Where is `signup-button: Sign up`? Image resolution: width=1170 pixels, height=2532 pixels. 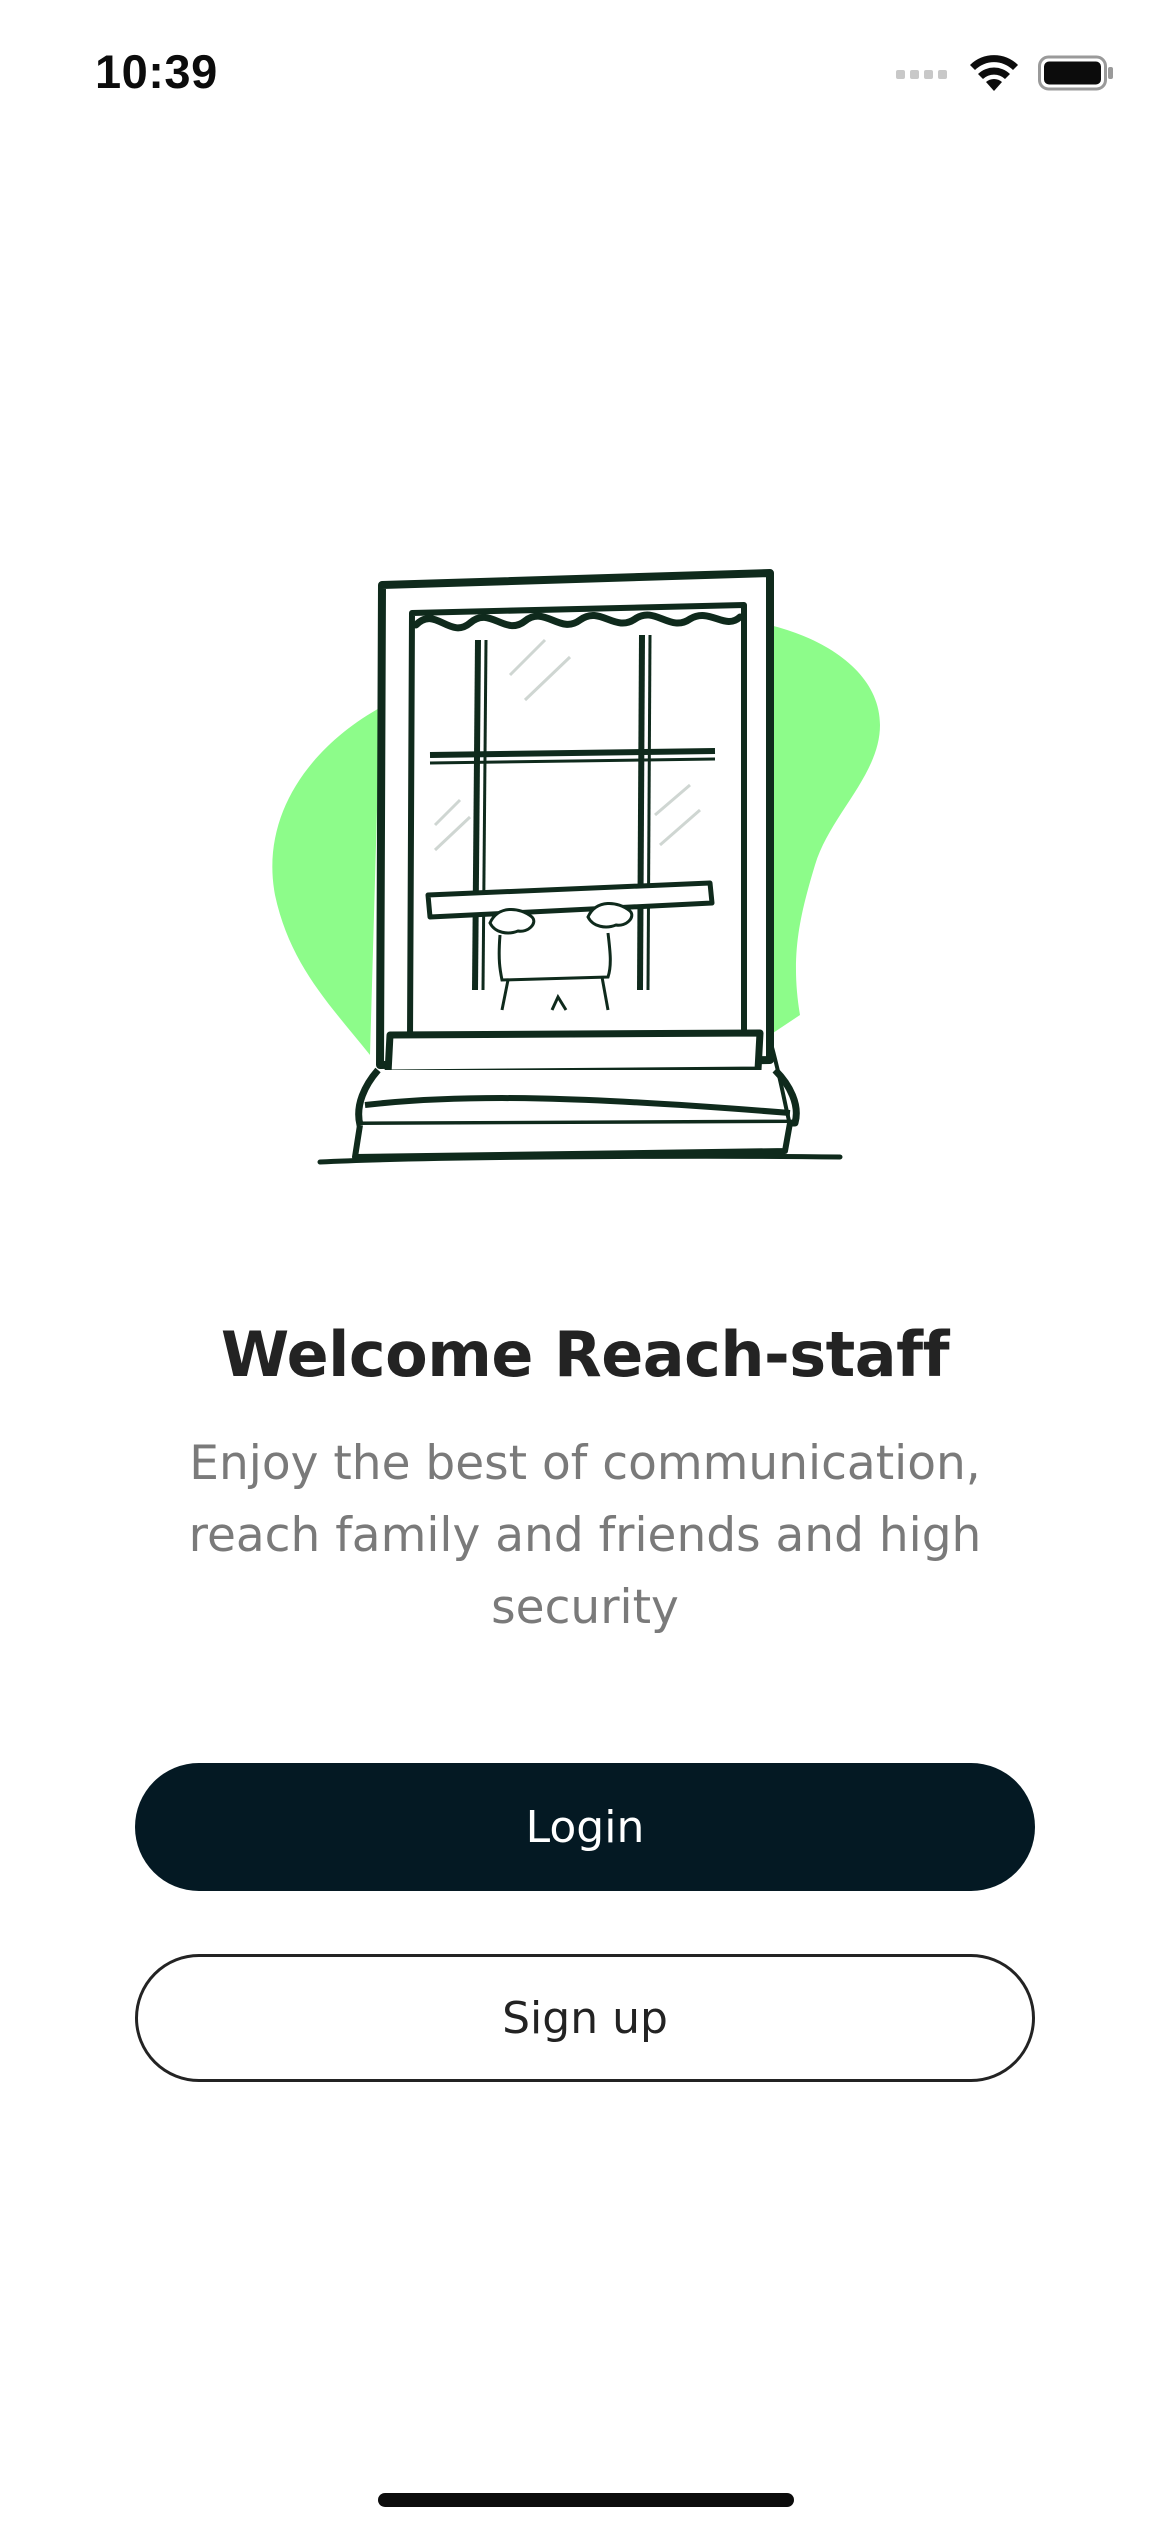 signup-button: Sign up is located at coordinates (585, 2018).